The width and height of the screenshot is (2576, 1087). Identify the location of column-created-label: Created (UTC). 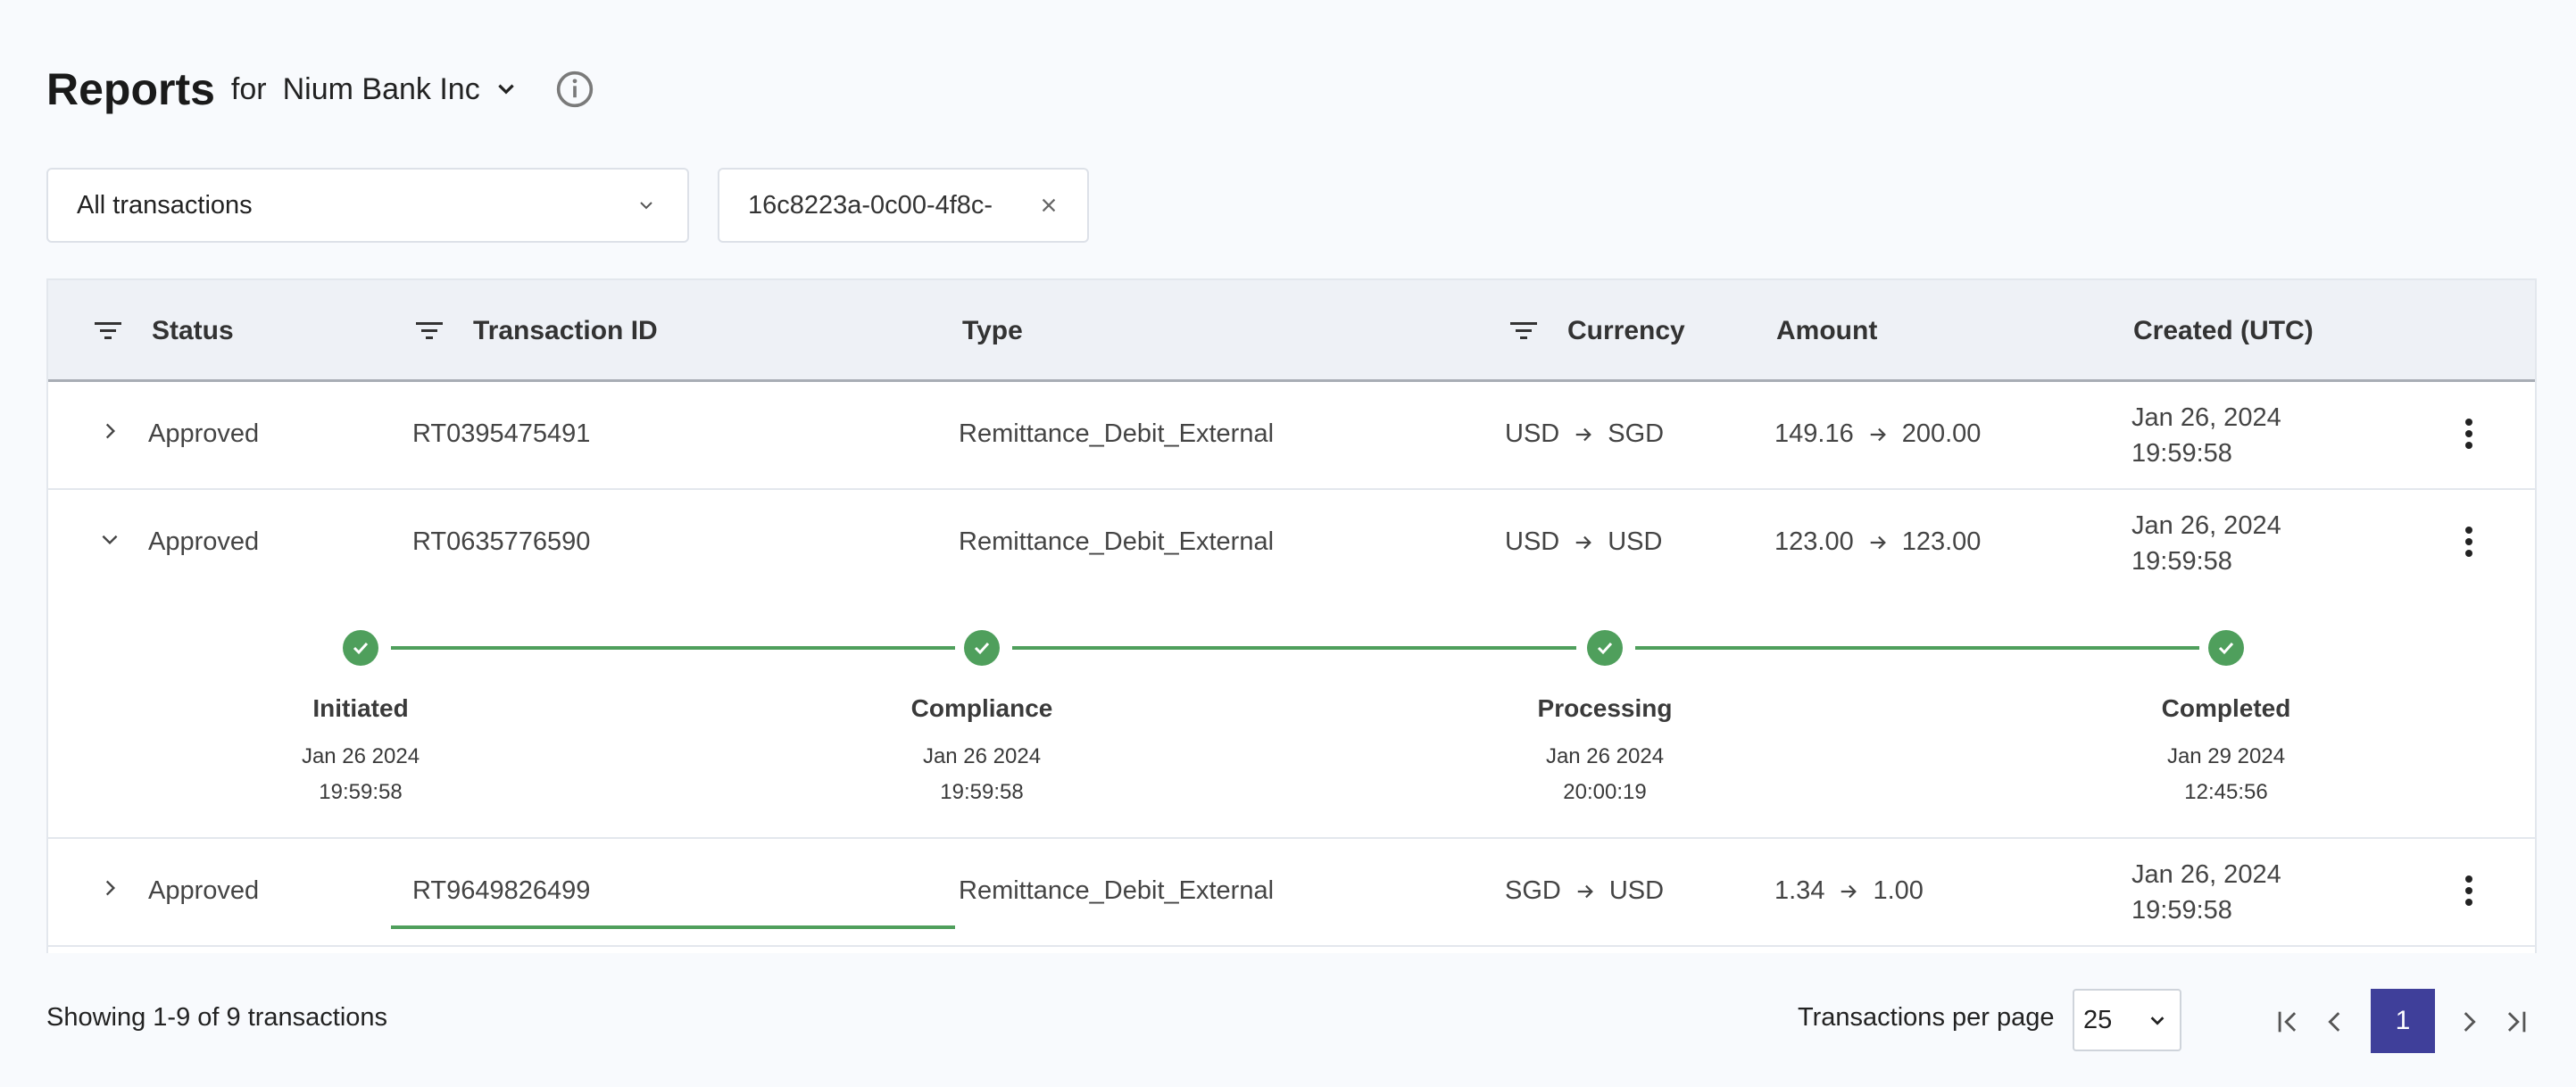
(2224, 330).